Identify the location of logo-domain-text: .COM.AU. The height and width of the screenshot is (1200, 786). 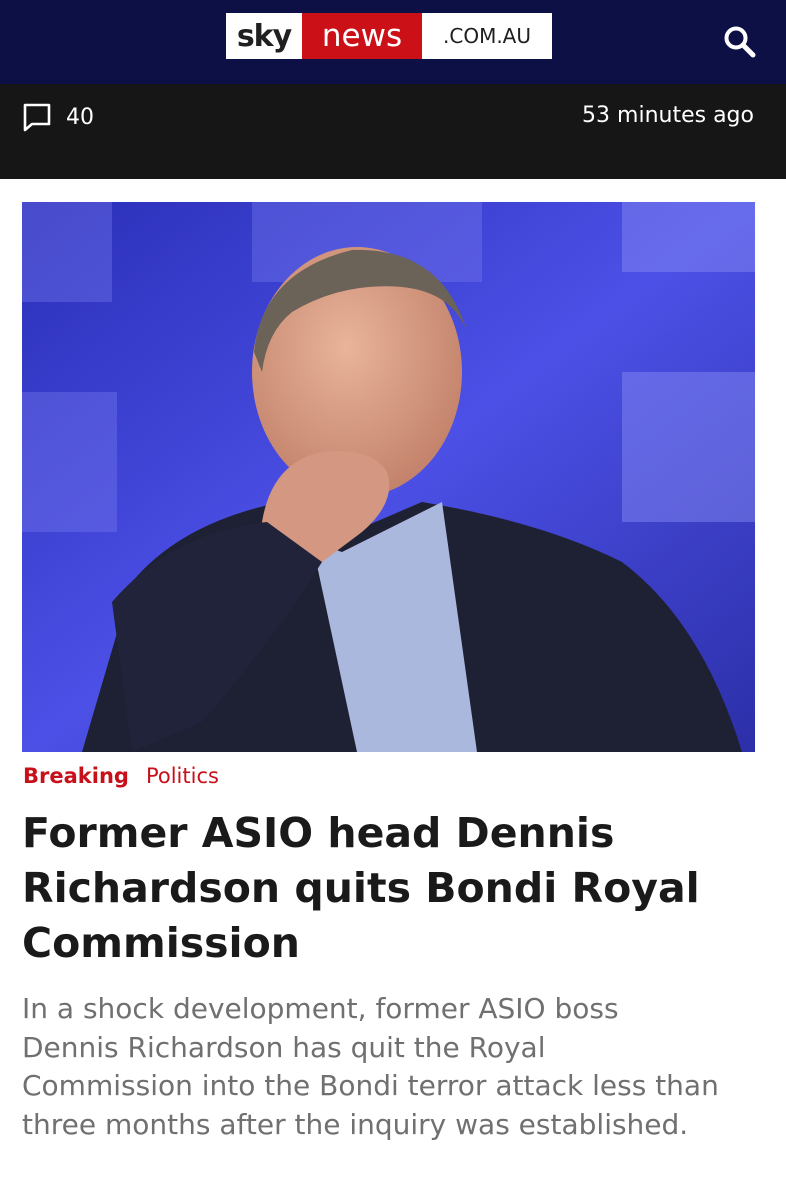
(487, 36).